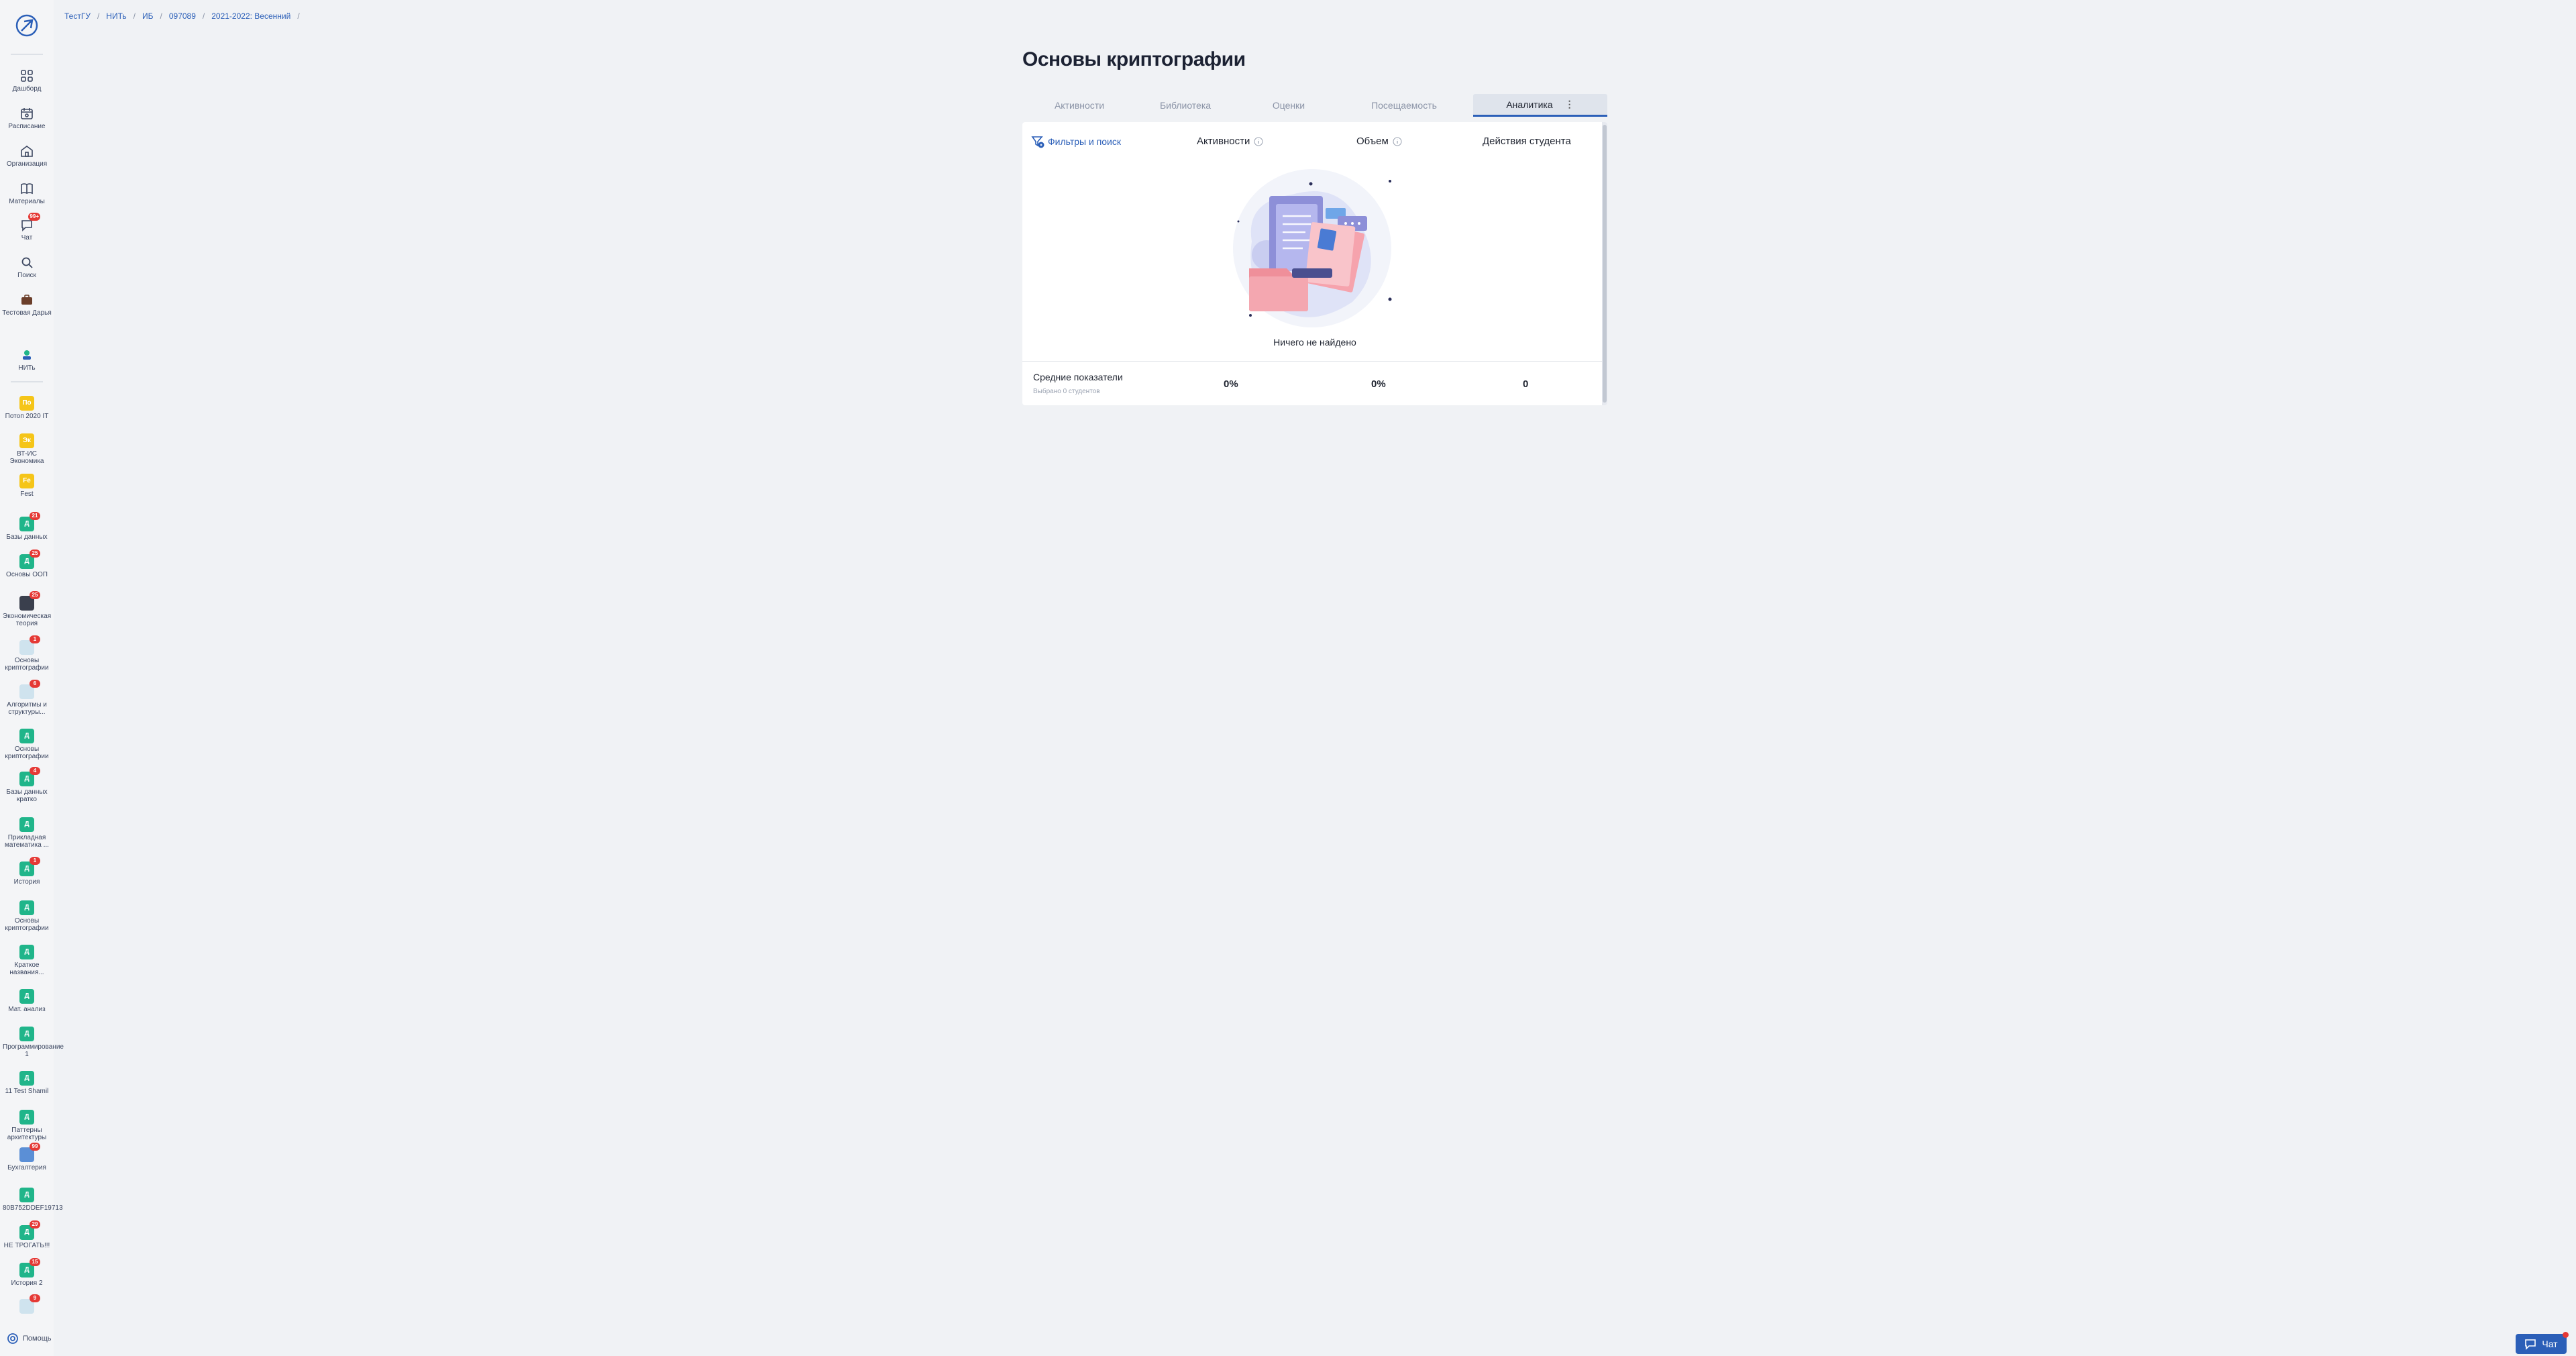  Describe the element at coordinates (27, 1305) in the screenshot. I see `sidebar-course-item: 9` at that location.